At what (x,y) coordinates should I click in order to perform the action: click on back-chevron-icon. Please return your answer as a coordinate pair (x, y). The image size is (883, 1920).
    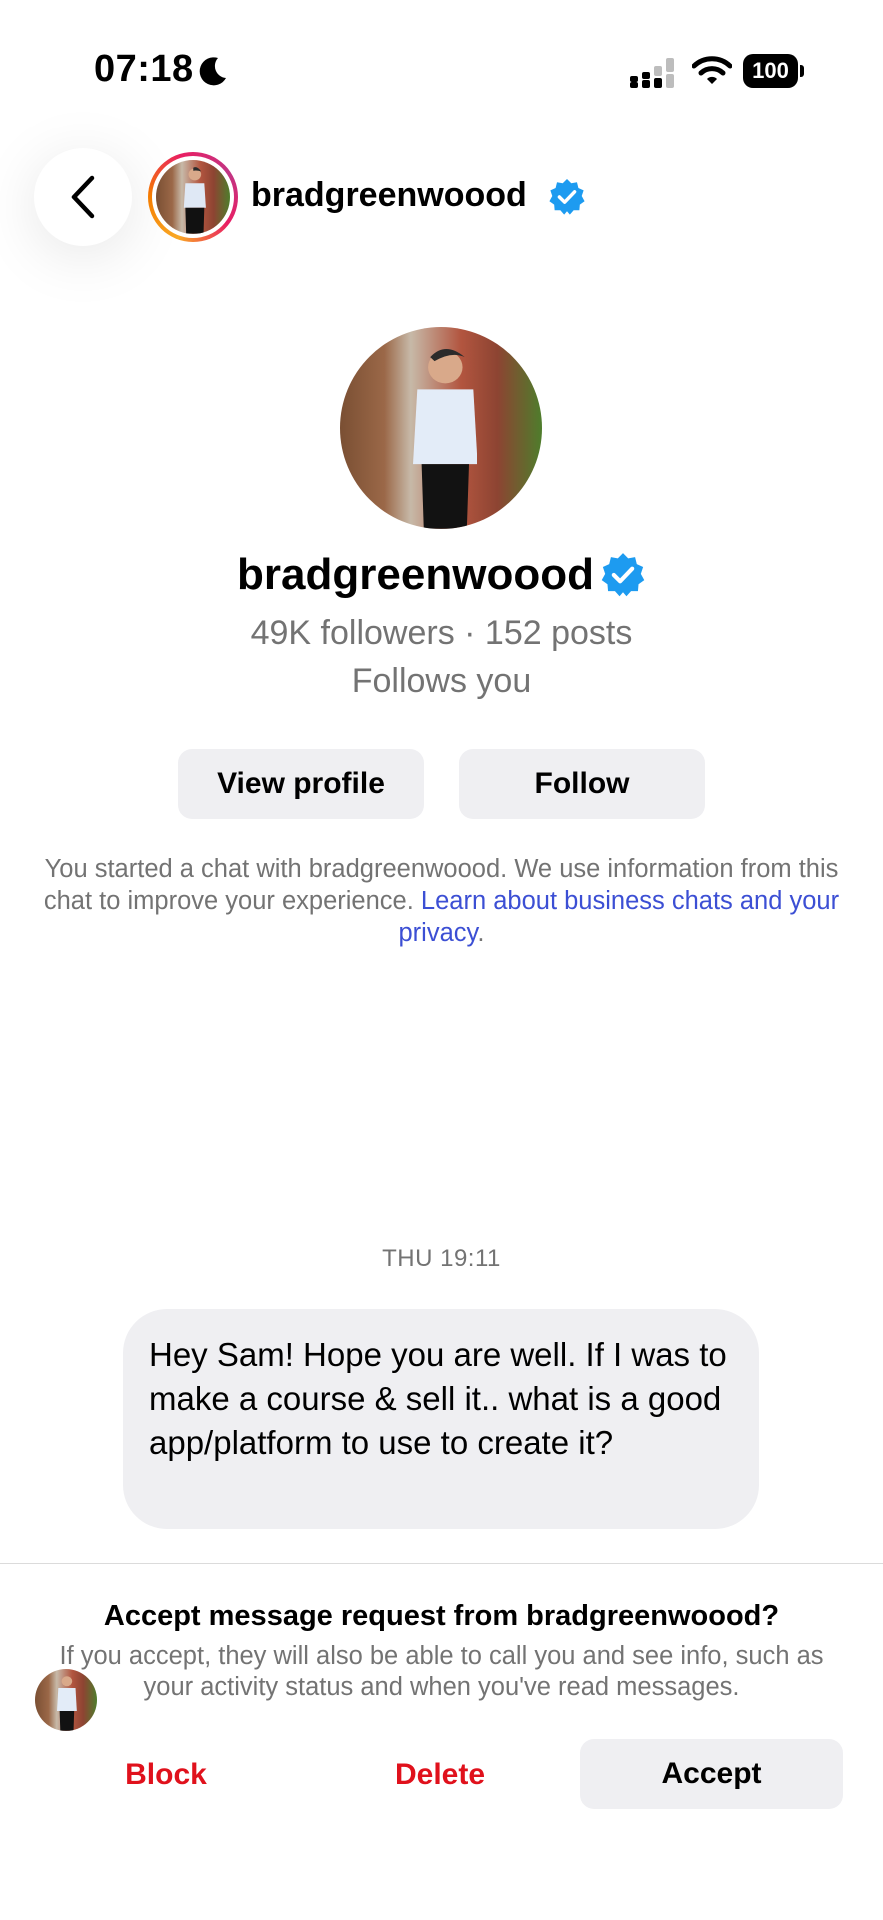
    Looking at the image, I should click on (83, 197).